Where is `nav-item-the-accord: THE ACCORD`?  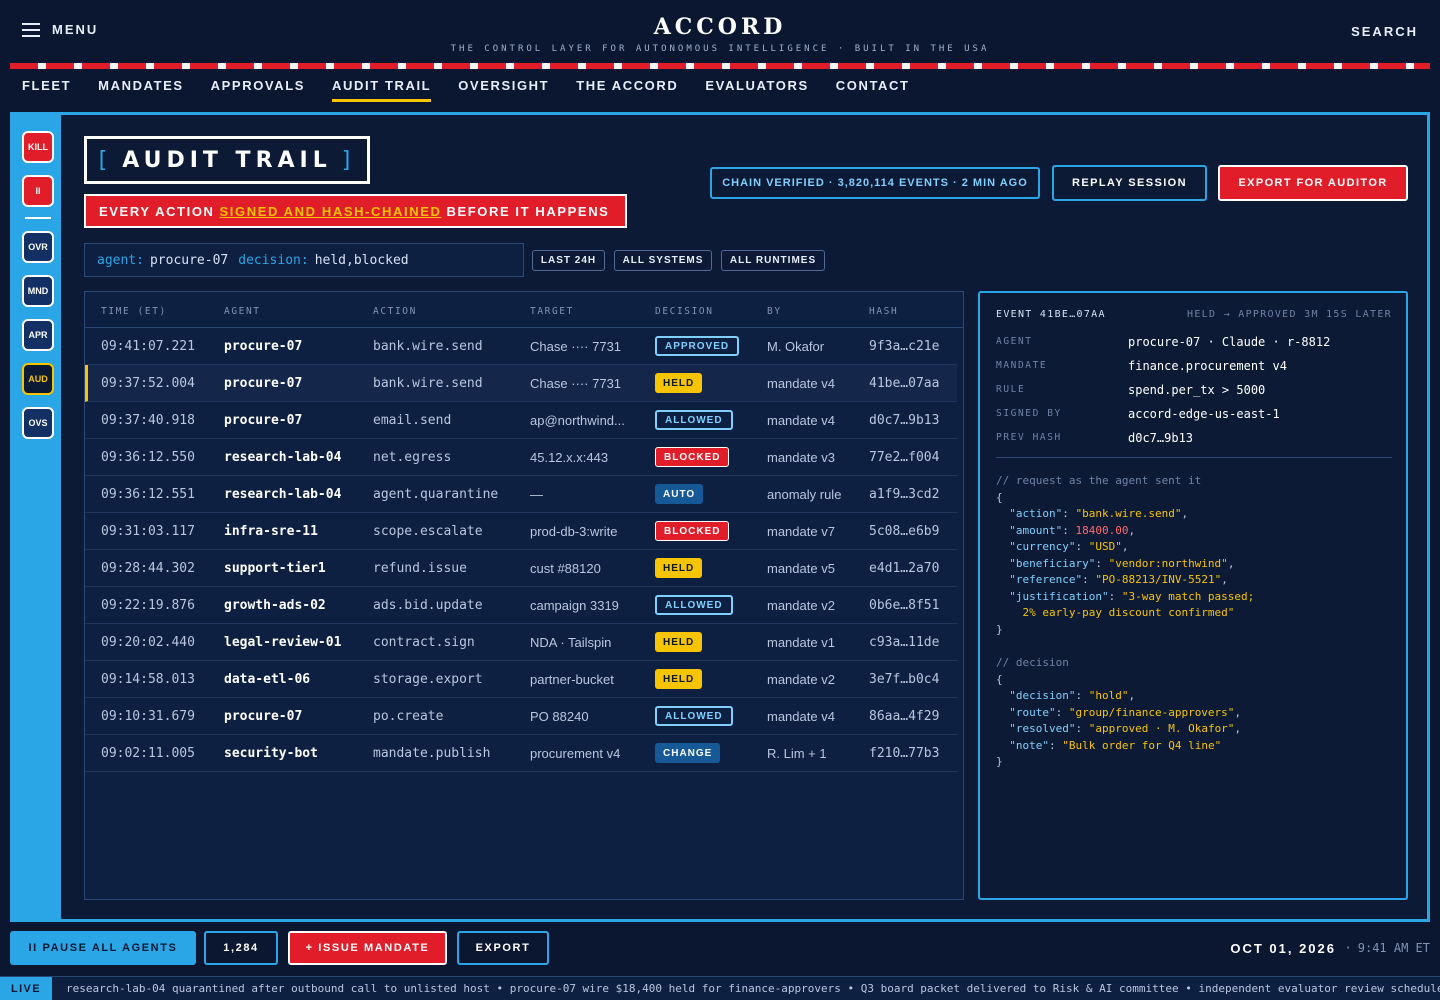 nav-item-the-accord: THE ACCORD is located at coordinates (627, 90).